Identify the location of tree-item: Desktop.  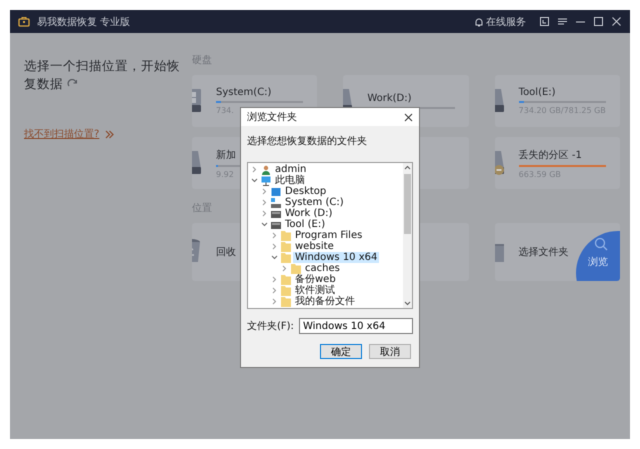
(305, 191).